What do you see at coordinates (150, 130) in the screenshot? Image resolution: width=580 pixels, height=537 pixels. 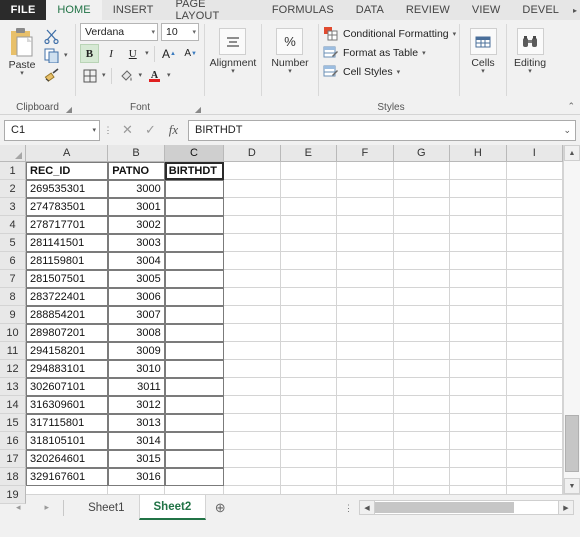 I see `enter-formula-button: ✓` at bounding box center [150, 130].